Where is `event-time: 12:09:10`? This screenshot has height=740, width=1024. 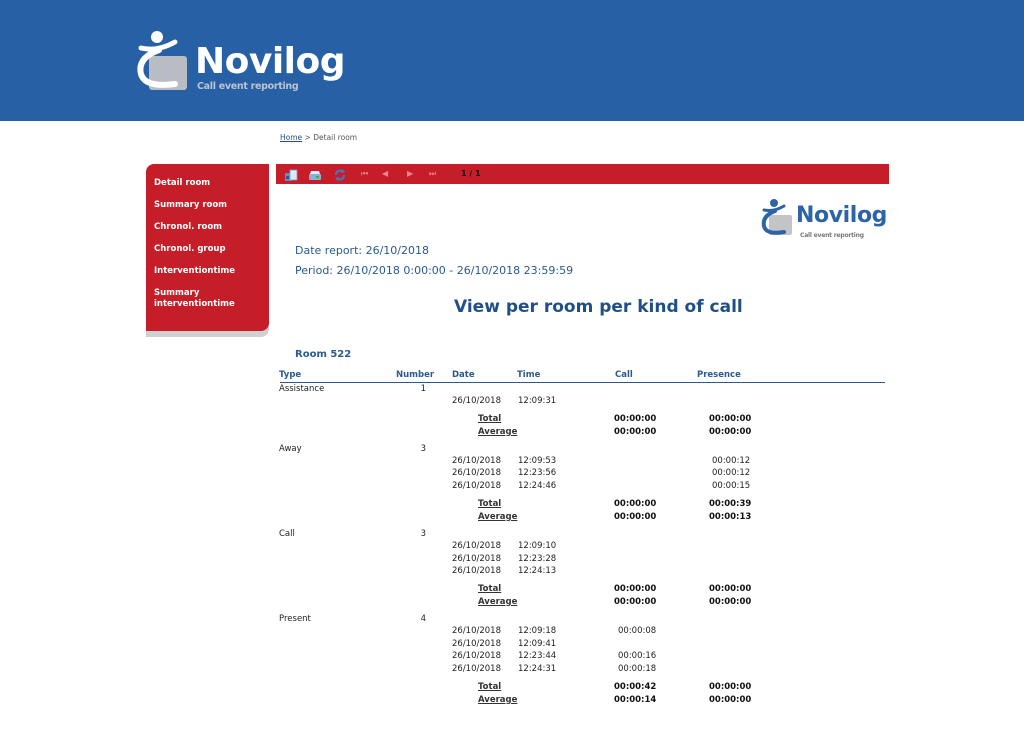 event-time: 12:09:10 is located at coordinates (537, 545).